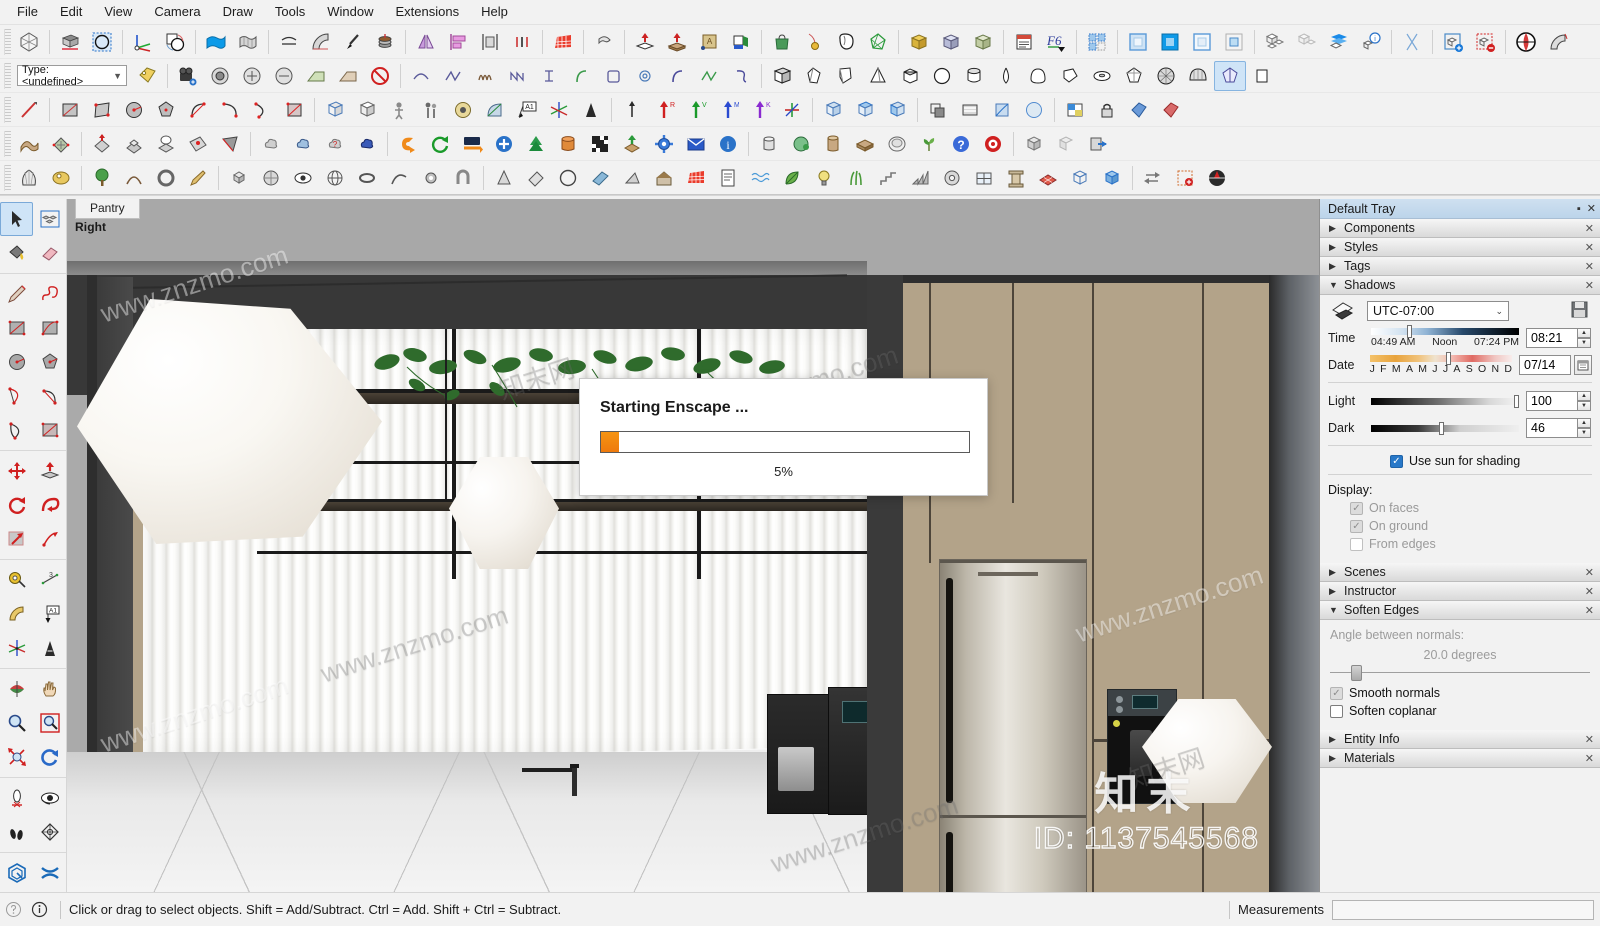 The image size is (1600, 926). I want to click on f6-font-icon: F6, so click(1056, 42).